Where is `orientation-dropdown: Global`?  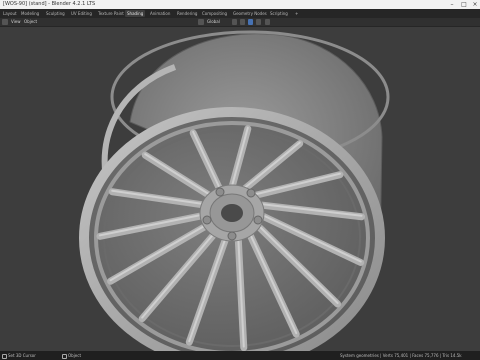
orientation-dropdown: Global is located at coordinates (213, 22).